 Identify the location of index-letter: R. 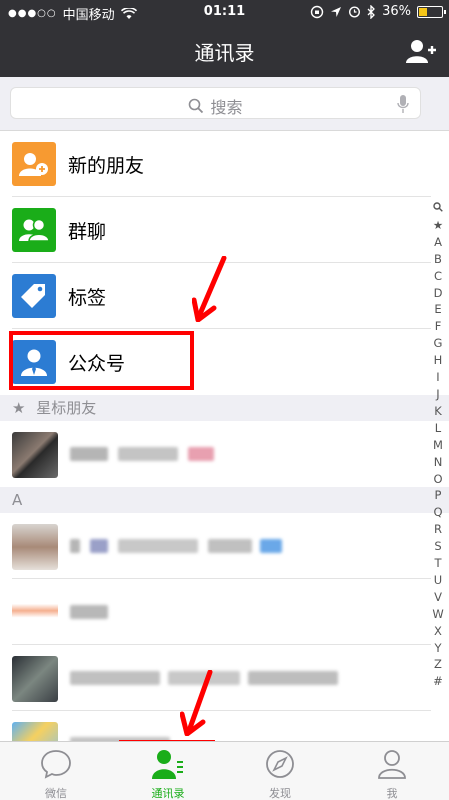
(438, 529).